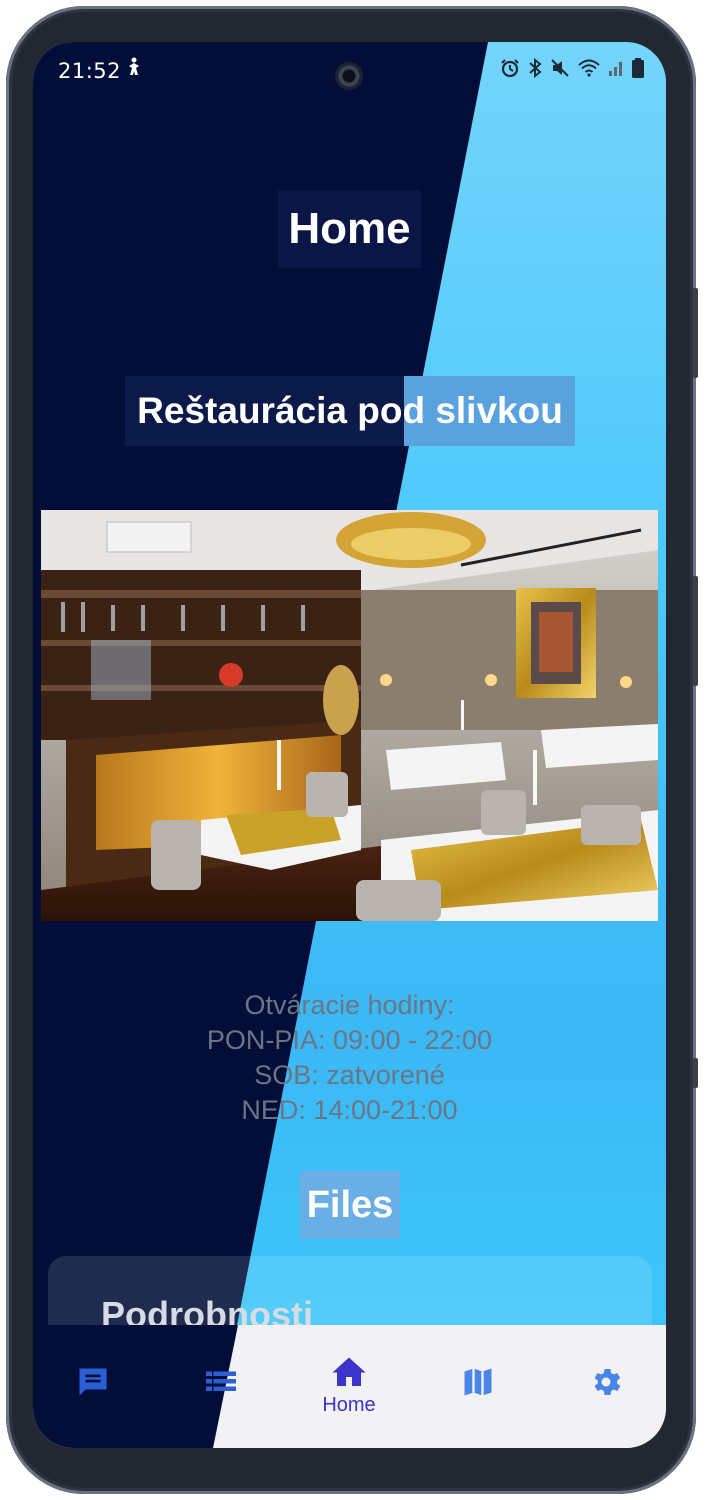 The width and height of the screenshot is (707, 1500). I want to click on hours-heading: Otváracie hodiny:, so click(349, 1005).